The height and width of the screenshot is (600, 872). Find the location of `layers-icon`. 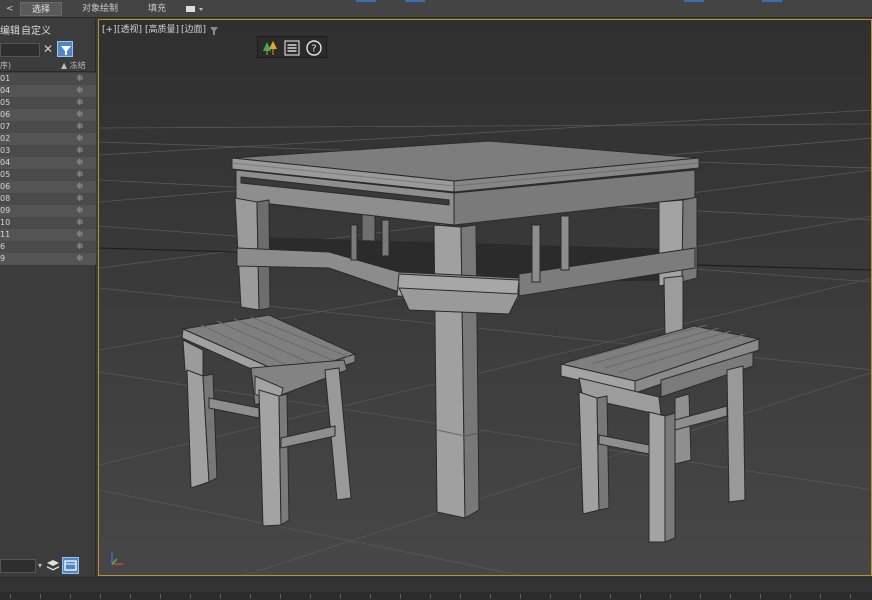

layers-icon is located at coordinates (53, 566).